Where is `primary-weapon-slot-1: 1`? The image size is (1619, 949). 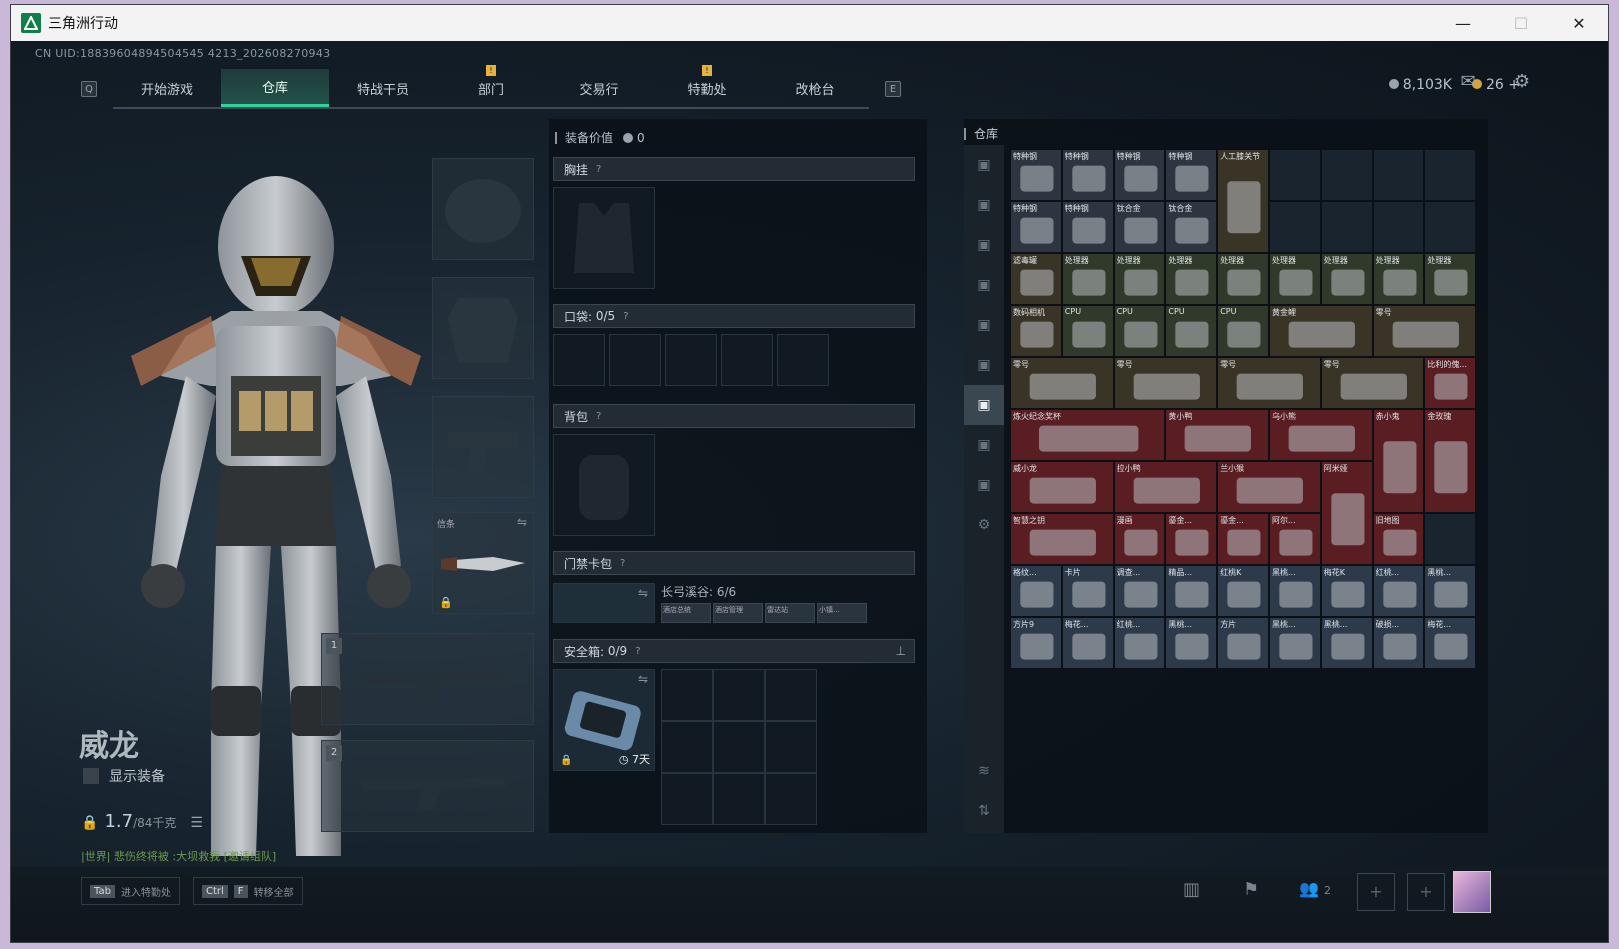 primary-weapon-slot-1: 1 is located at coordinates (427, 679).